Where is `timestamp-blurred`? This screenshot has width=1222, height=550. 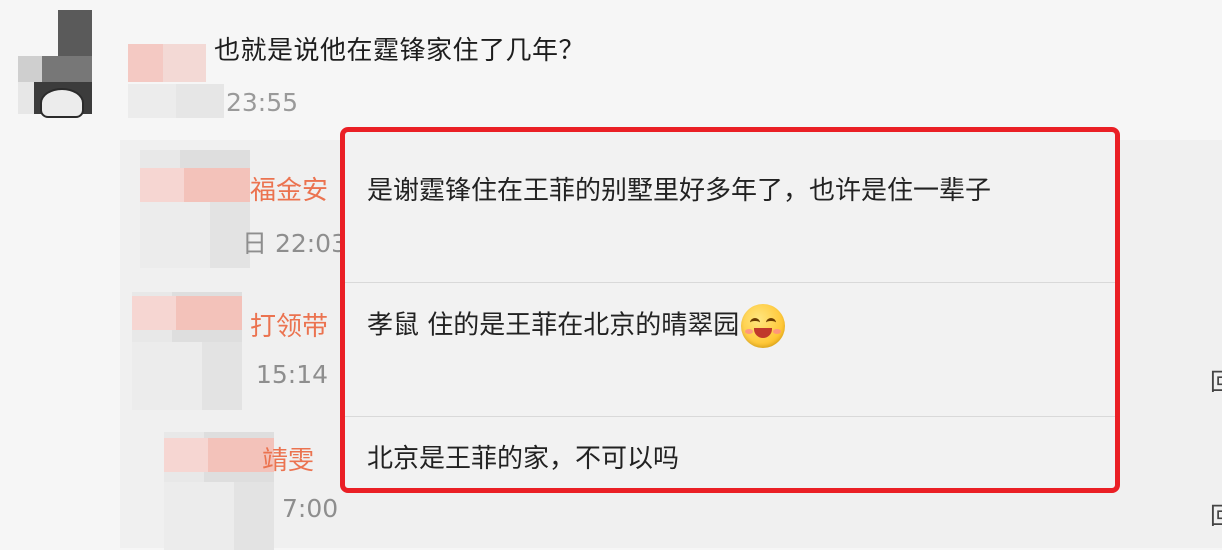 timestamp-blurred is located at coordinates (176, 101).